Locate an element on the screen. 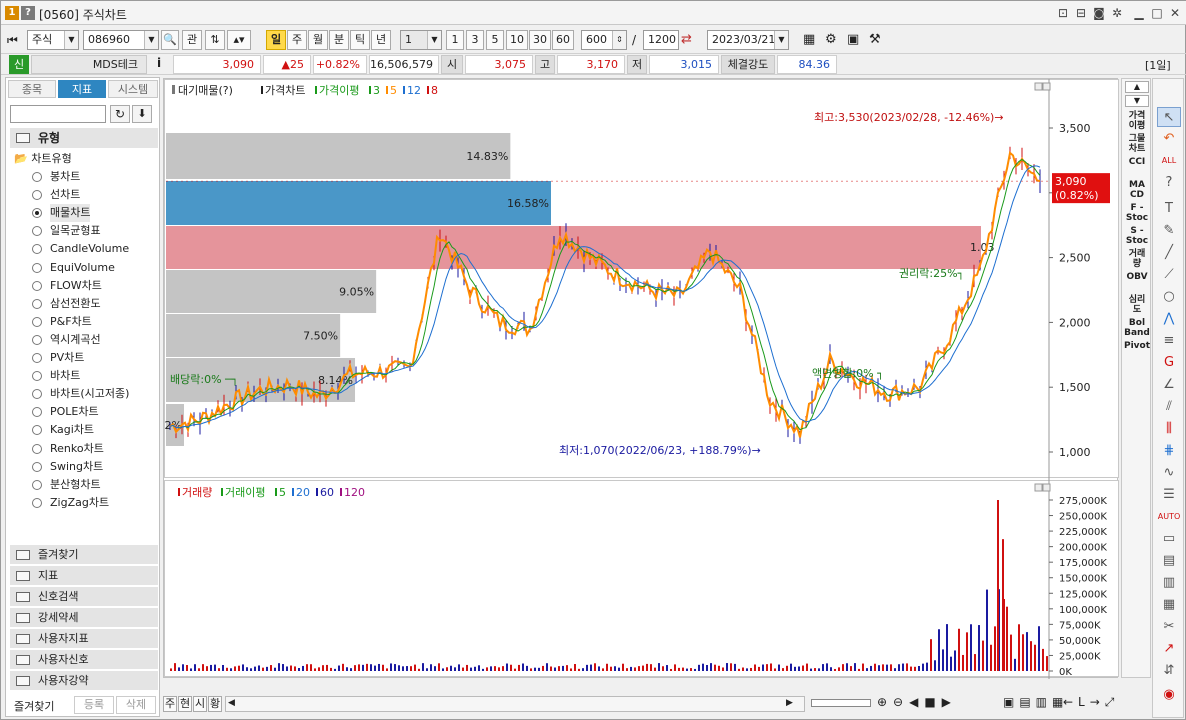  all-delete-icon: ALL is located at coordinates (1169, 161).